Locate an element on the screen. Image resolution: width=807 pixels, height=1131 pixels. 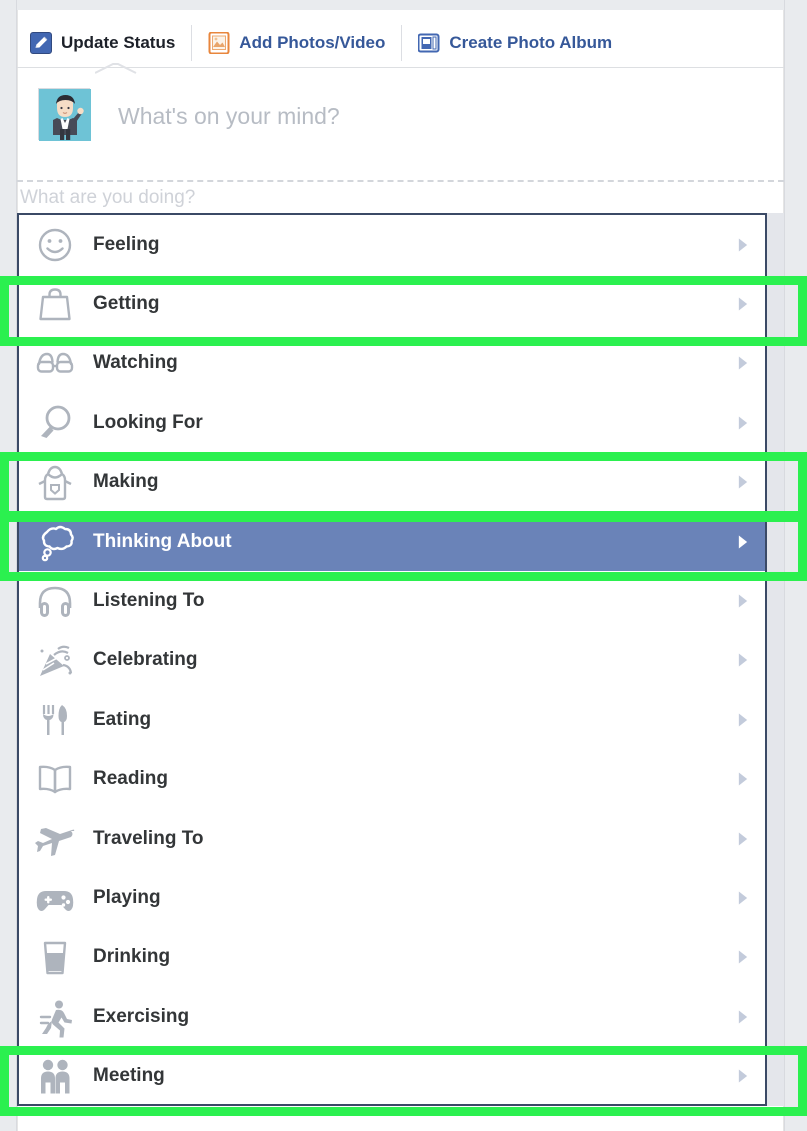
activity-label-feeling: Feeling is located at coordinates (126, 244).